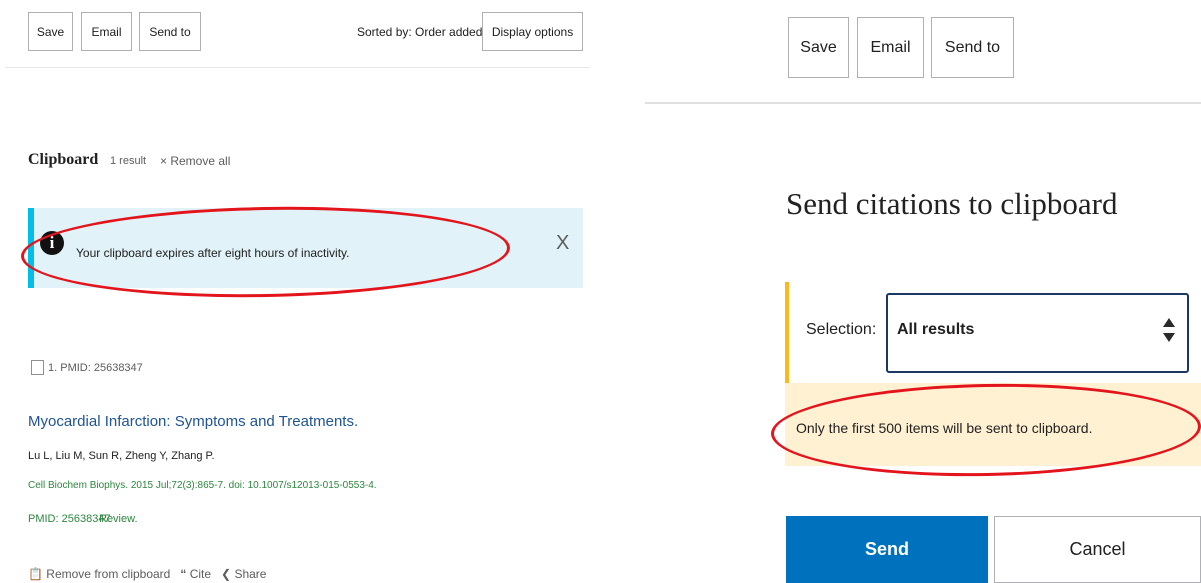 The image size is (1201, 583). I want to click on cite-label: Cite, so click(200, 574).